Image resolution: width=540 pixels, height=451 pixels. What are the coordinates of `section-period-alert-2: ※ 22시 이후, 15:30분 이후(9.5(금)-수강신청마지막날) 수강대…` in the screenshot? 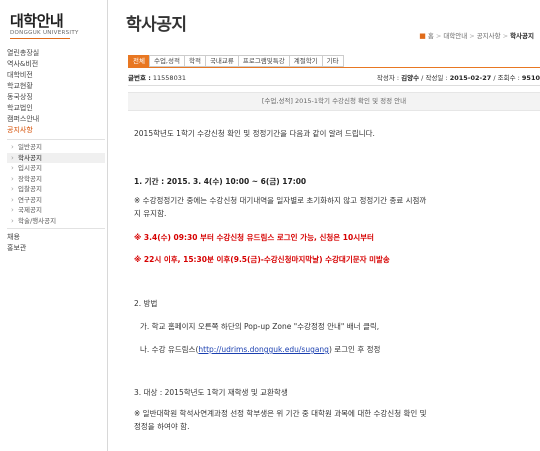 It's located at (262, 259).